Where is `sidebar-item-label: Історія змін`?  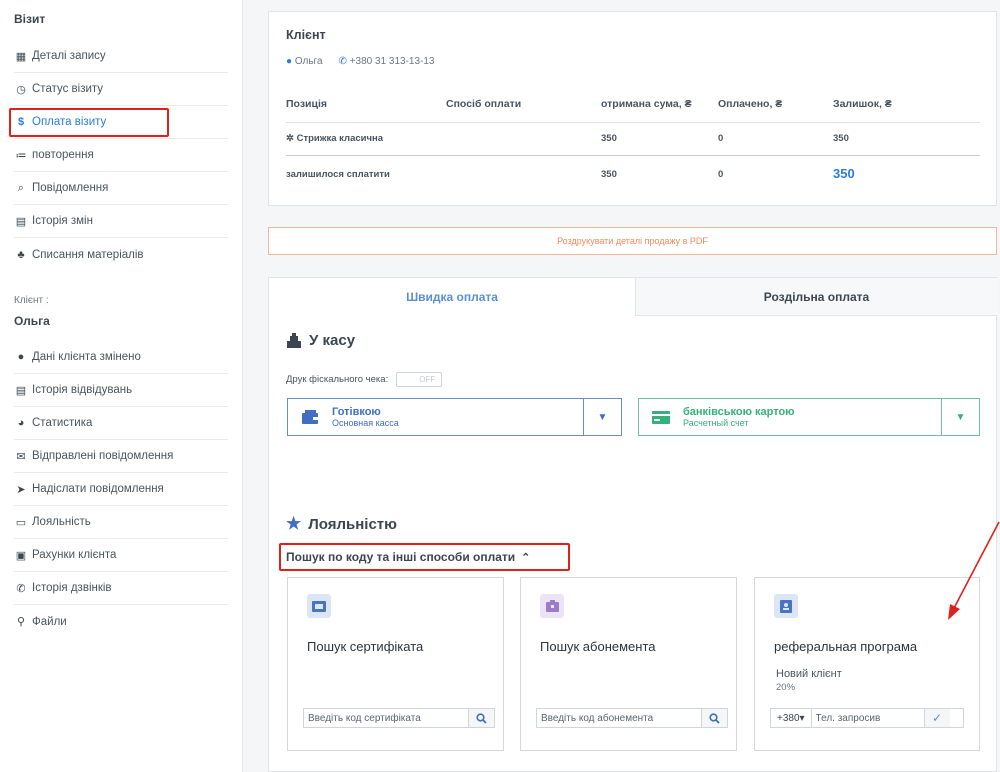 sidebar-item-label: Історія змін is located at coordinates (62, 221).